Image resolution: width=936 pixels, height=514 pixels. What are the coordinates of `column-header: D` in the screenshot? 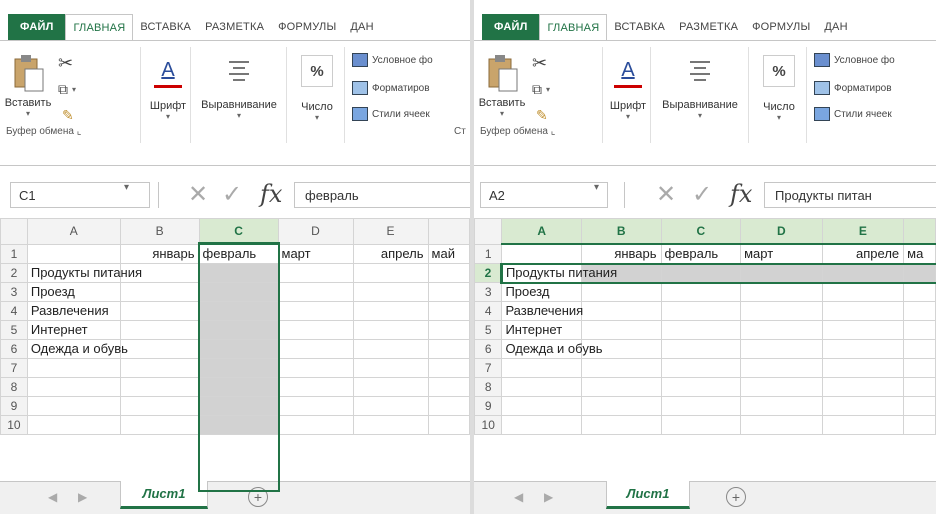 It's located at (315, 231).